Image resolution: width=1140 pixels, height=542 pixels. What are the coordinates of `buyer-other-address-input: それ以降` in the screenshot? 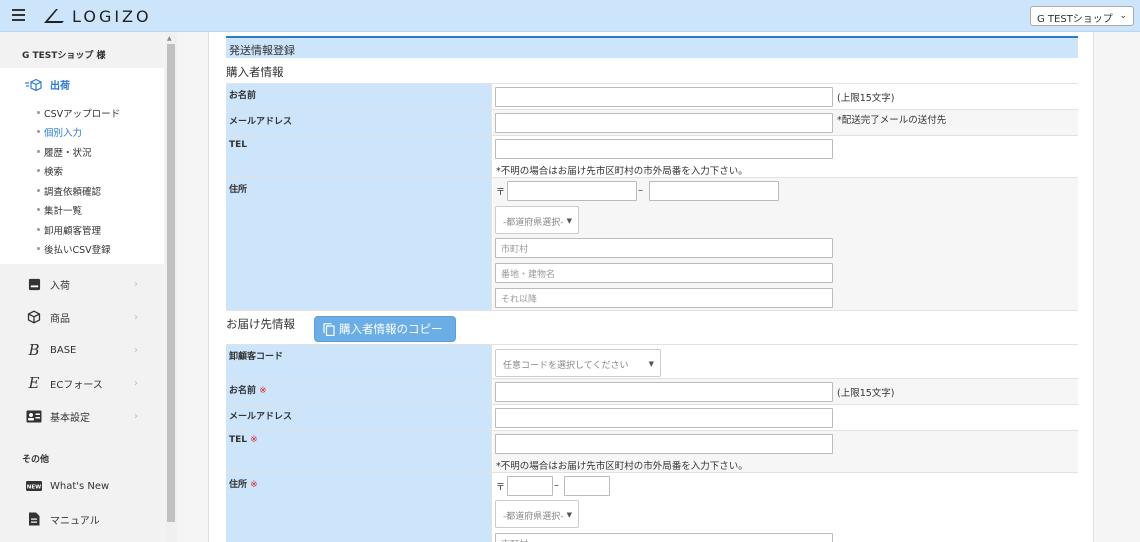 It's located at (664, 298).